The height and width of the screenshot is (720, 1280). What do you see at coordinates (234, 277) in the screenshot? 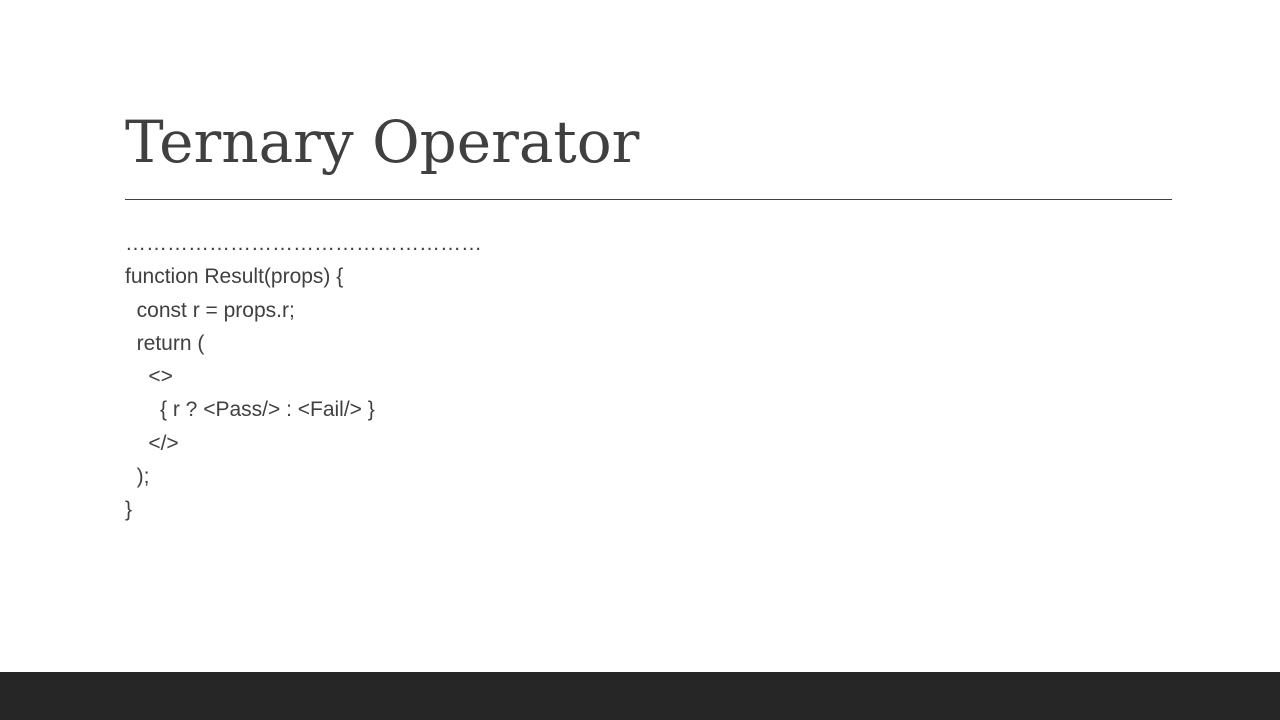
I see `code-line: function Result(props) {` at bounding box center [234, 277].